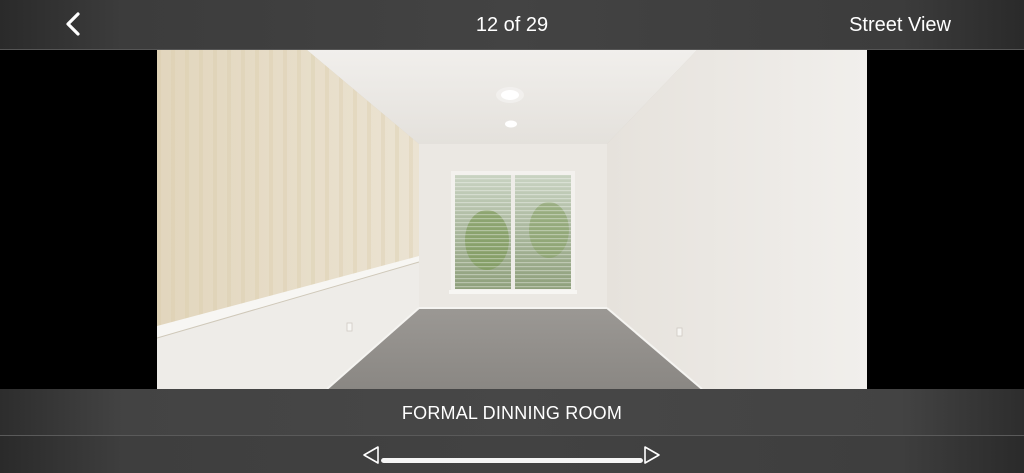  I want to click on top-bar: 12 of 29 Street View, so click(512, 25).